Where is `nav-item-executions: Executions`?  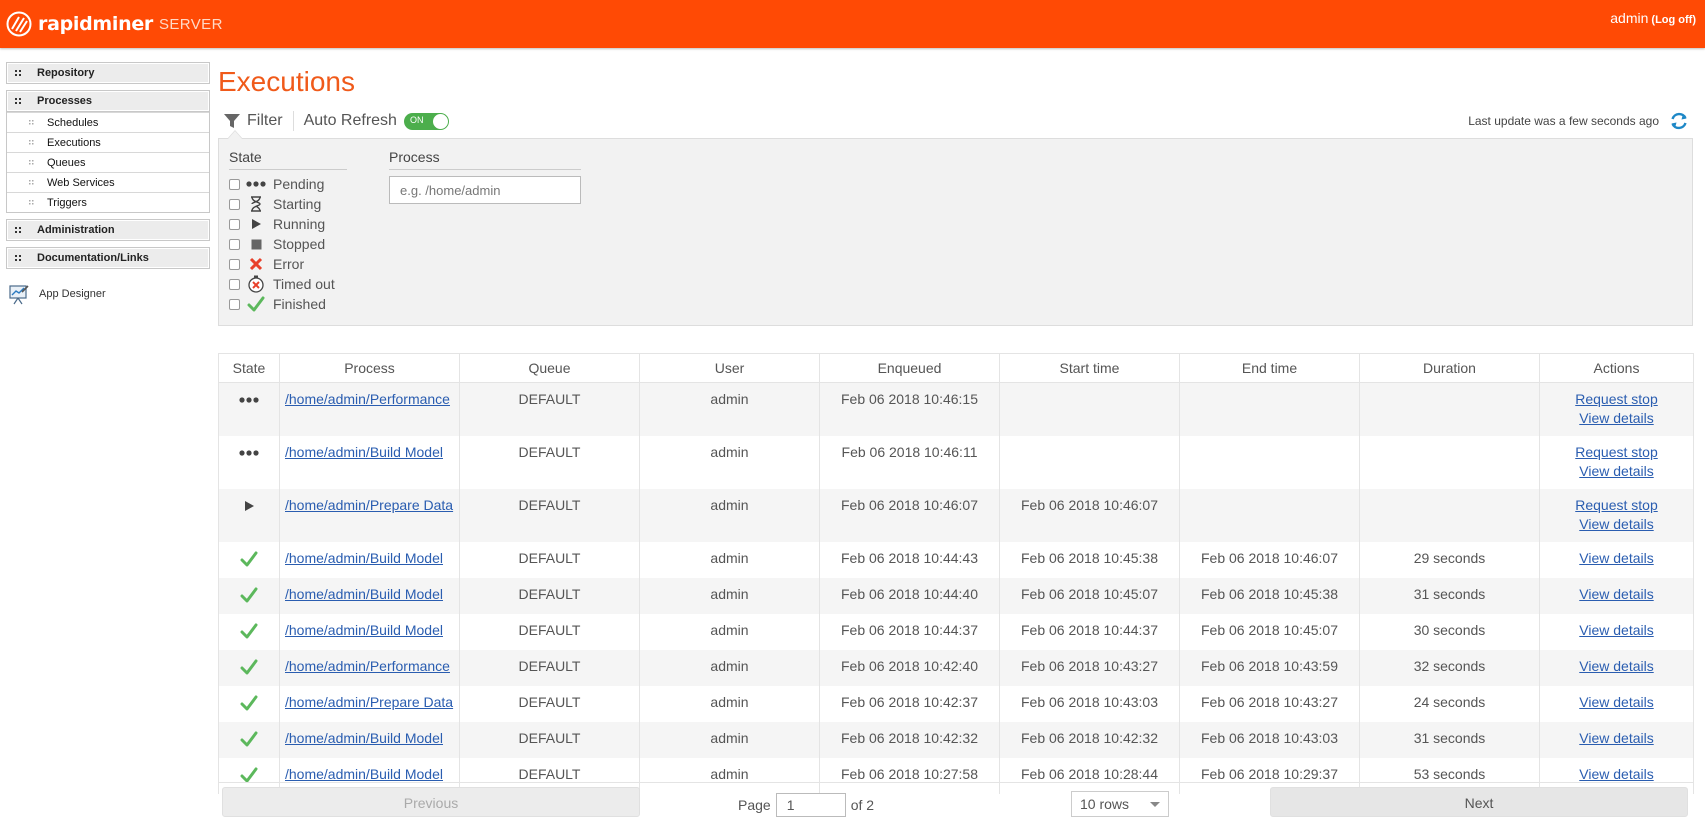
nav-item-executions: Executions is located at coordinates (108, 142).